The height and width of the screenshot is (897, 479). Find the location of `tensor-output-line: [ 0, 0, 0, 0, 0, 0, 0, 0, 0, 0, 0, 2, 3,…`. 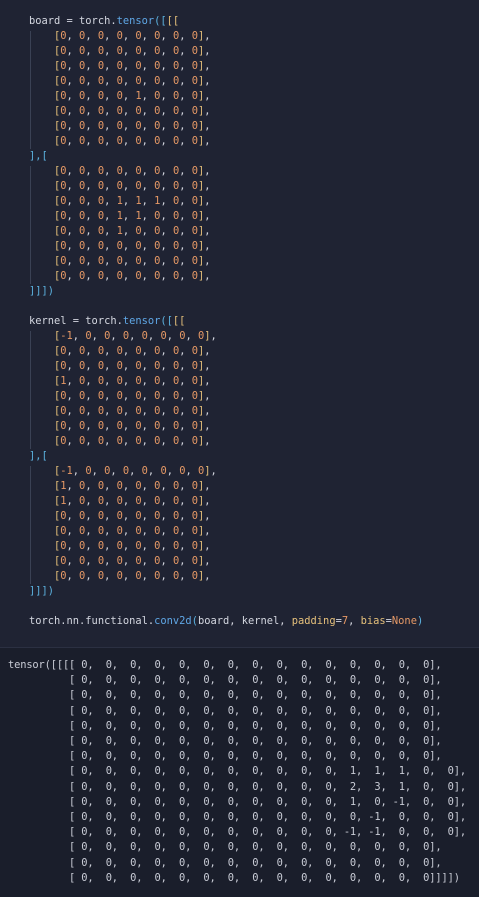

tensor-output-line: [ 0, 0, 0, 0, 0, 0, 0, 0, 0, 0, 0, 2, 3,… is located at coordinates (237, 786).